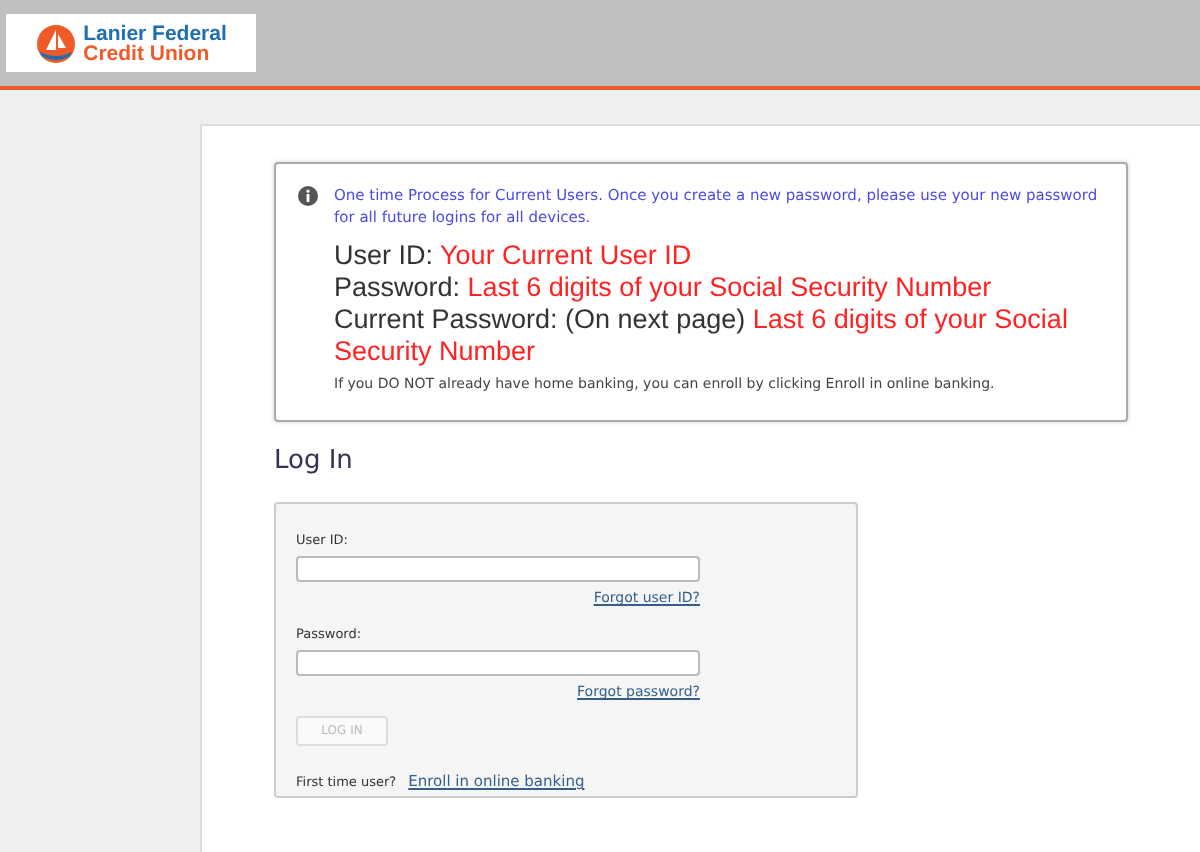  I want to click on notice-line: User ID: Your Current User ID, so click(514, 256).